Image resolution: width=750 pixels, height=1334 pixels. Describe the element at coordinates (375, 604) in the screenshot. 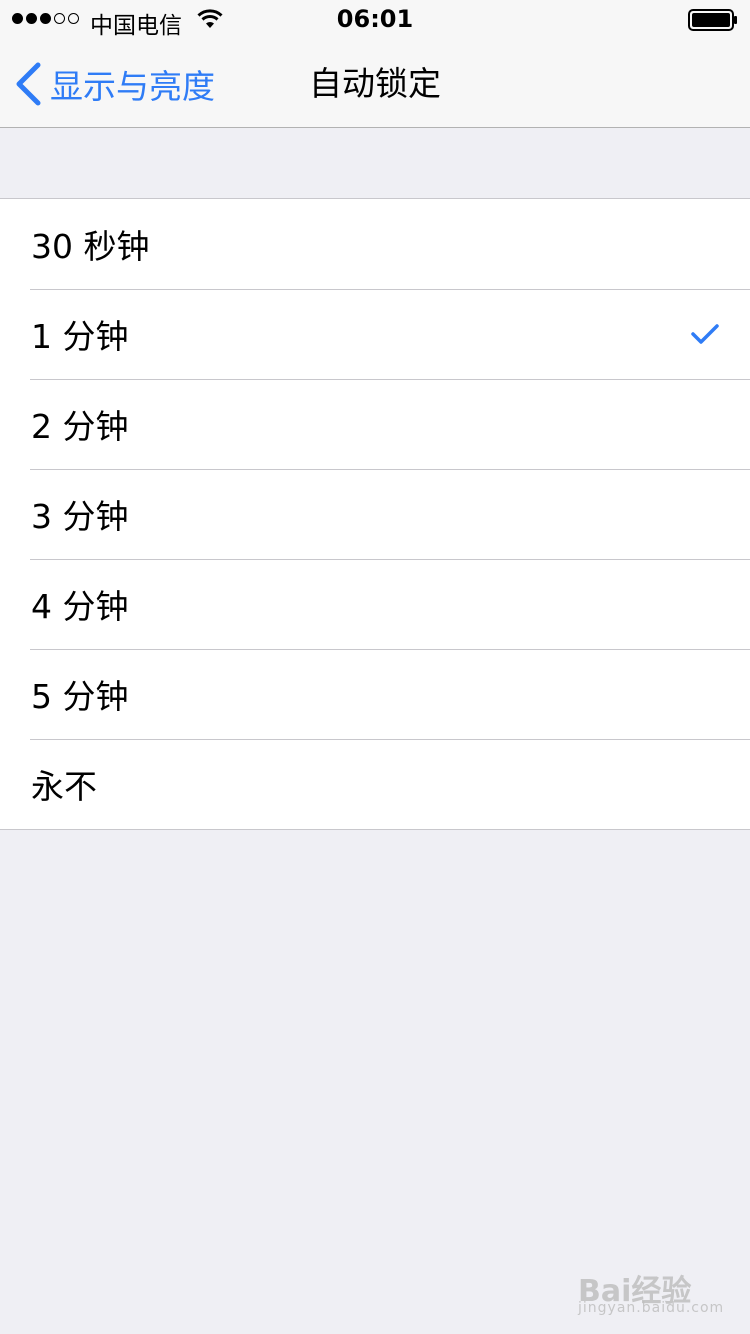

I see `option-4-minutes: 4 分钟` at that location.